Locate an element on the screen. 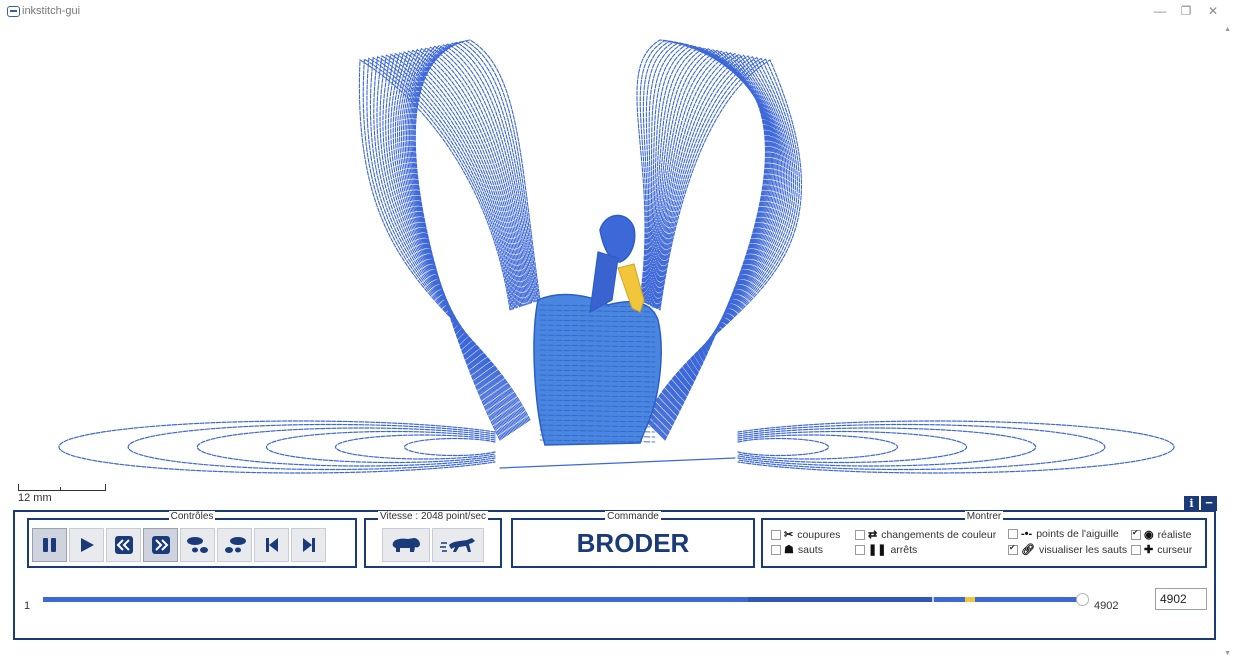 This screenshot has width=1233, height=660. crosshair-icon: ✚ is located at coordinates (1149, 550).